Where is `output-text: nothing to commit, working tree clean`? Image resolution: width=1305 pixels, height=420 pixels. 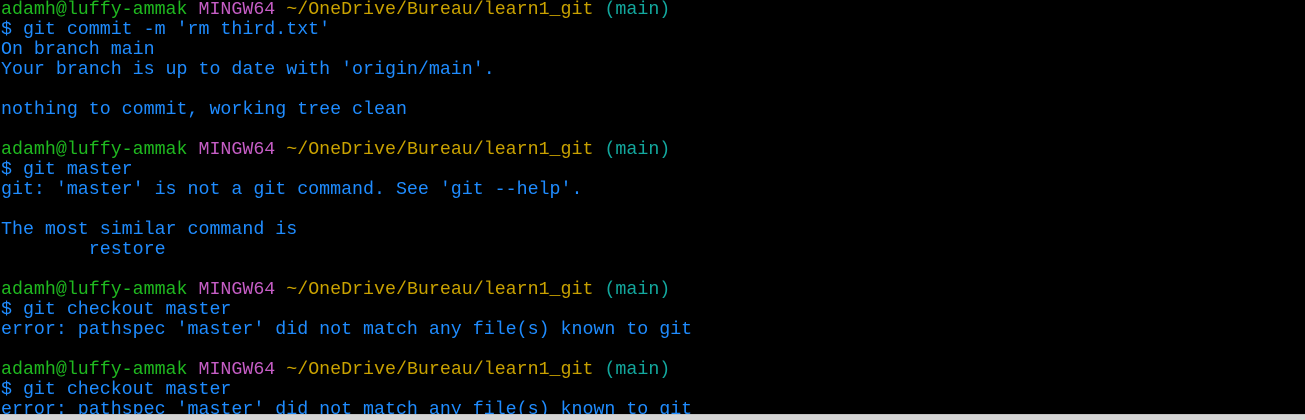 output-text: nothing to commit, working tree clean is located at coordinates (204, 110).